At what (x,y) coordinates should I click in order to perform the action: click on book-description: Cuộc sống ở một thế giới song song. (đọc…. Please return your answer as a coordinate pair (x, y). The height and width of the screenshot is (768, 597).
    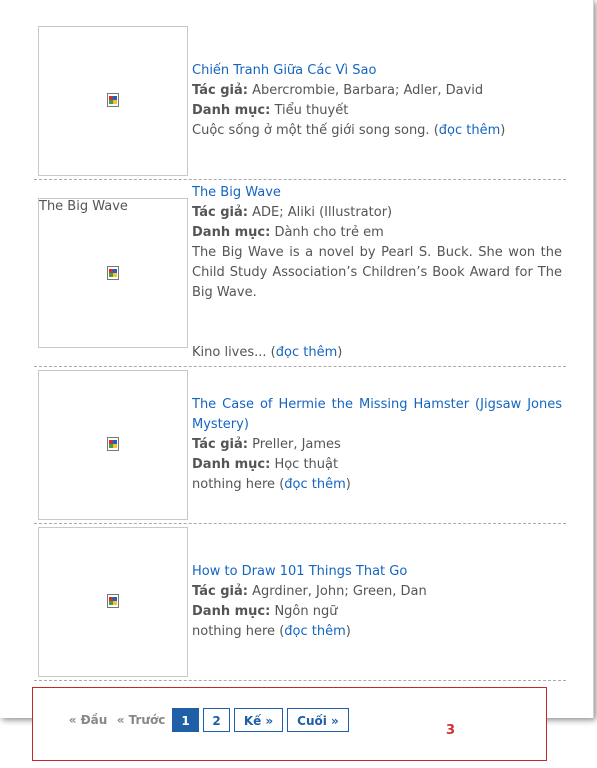
    Looking at the image, I should click on (377, 131).